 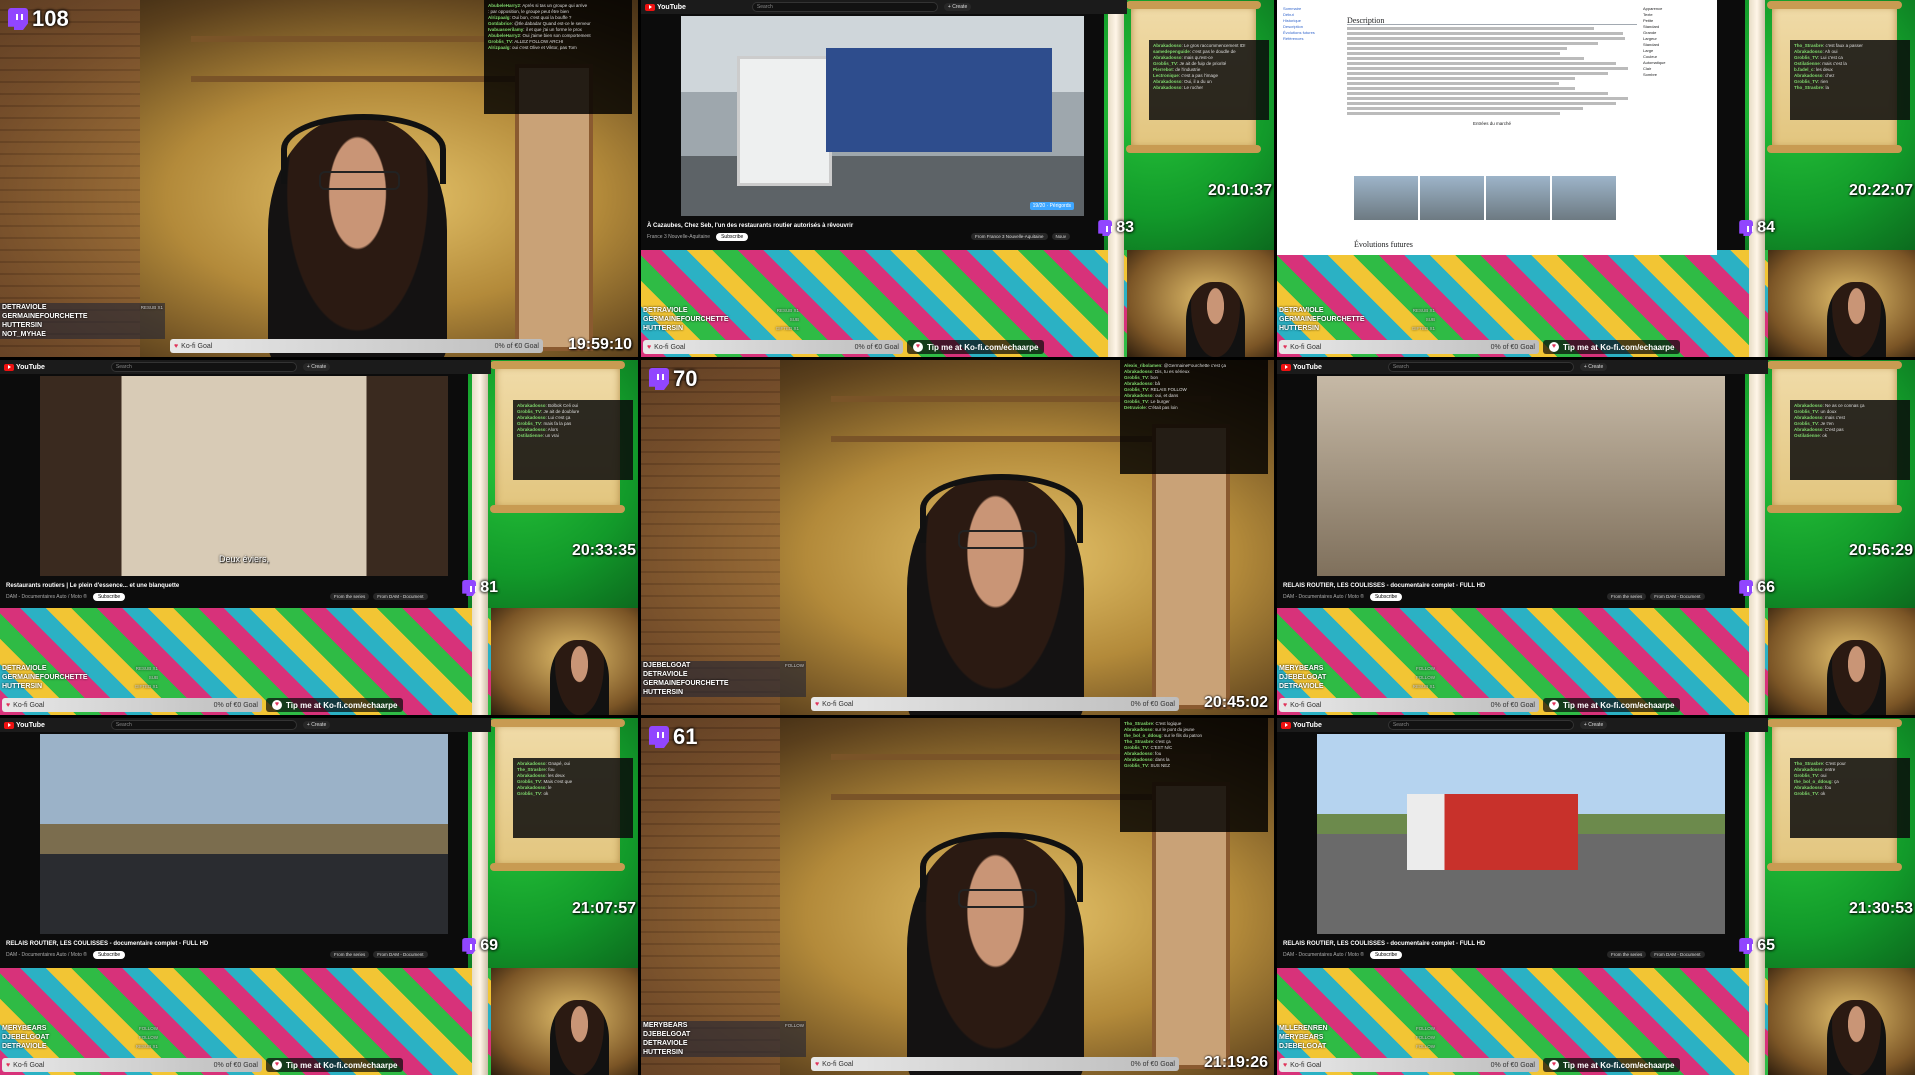 I want to click on pillar-decoration, so click(x=1116, y=178).